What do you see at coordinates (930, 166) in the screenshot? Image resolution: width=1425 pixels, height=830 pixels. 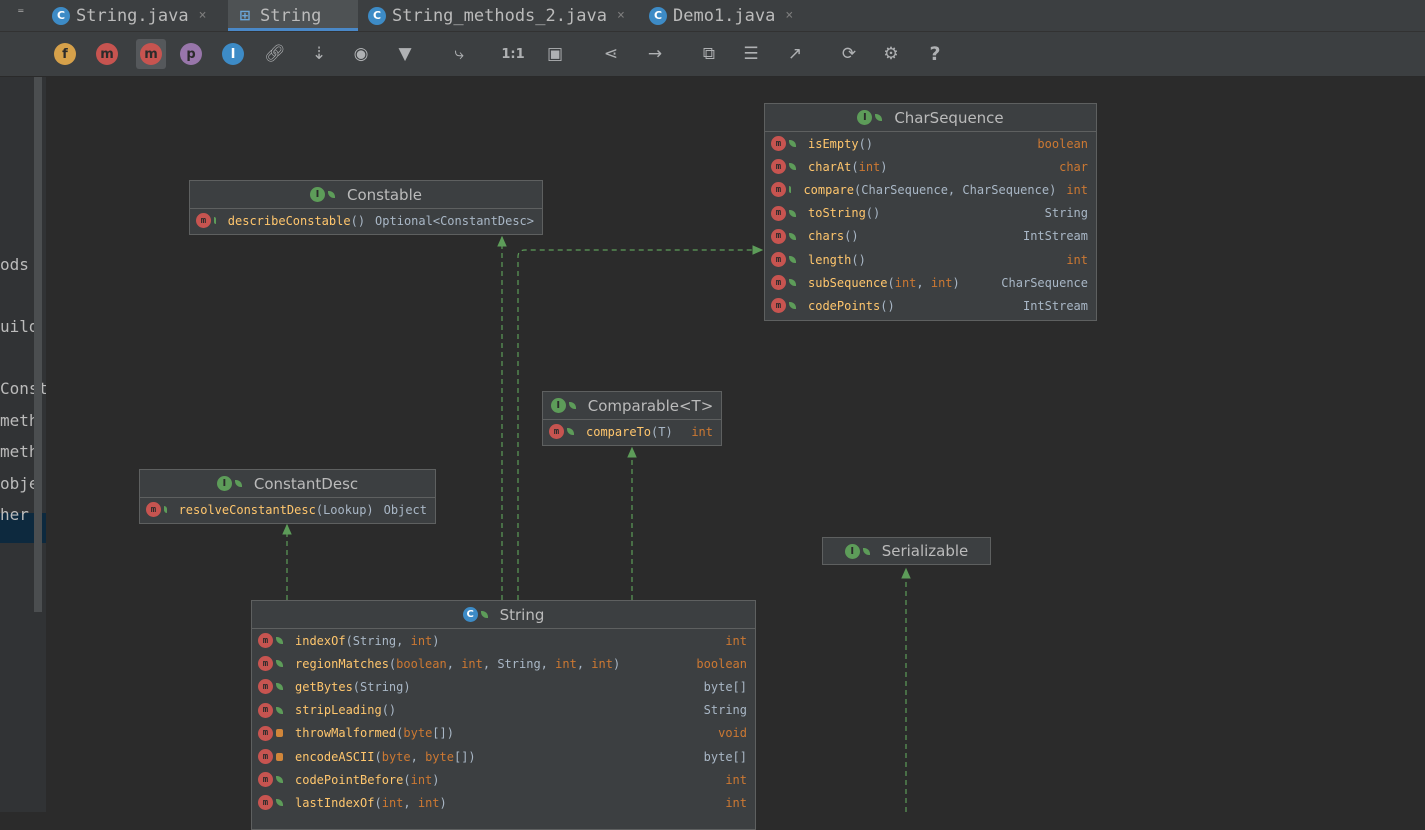 I see `method-row: m charAt (int) char` at bounding box center [930, 166].